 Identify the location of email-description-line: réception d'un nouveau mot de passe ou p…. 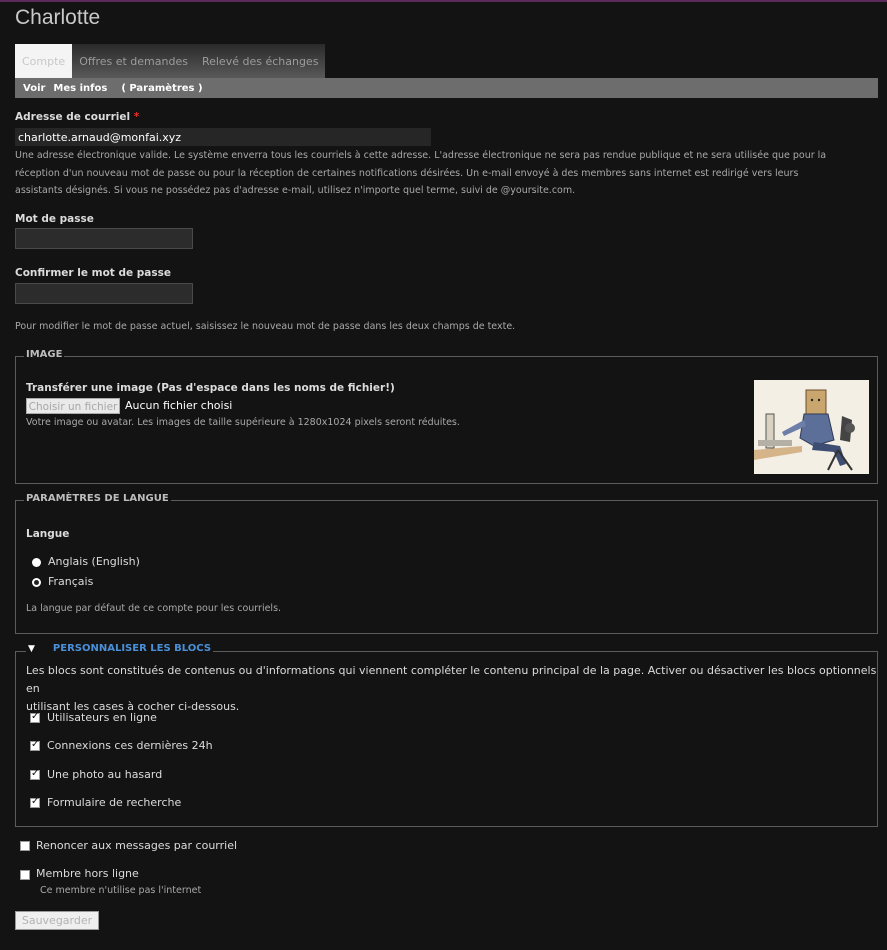
(407, 173).